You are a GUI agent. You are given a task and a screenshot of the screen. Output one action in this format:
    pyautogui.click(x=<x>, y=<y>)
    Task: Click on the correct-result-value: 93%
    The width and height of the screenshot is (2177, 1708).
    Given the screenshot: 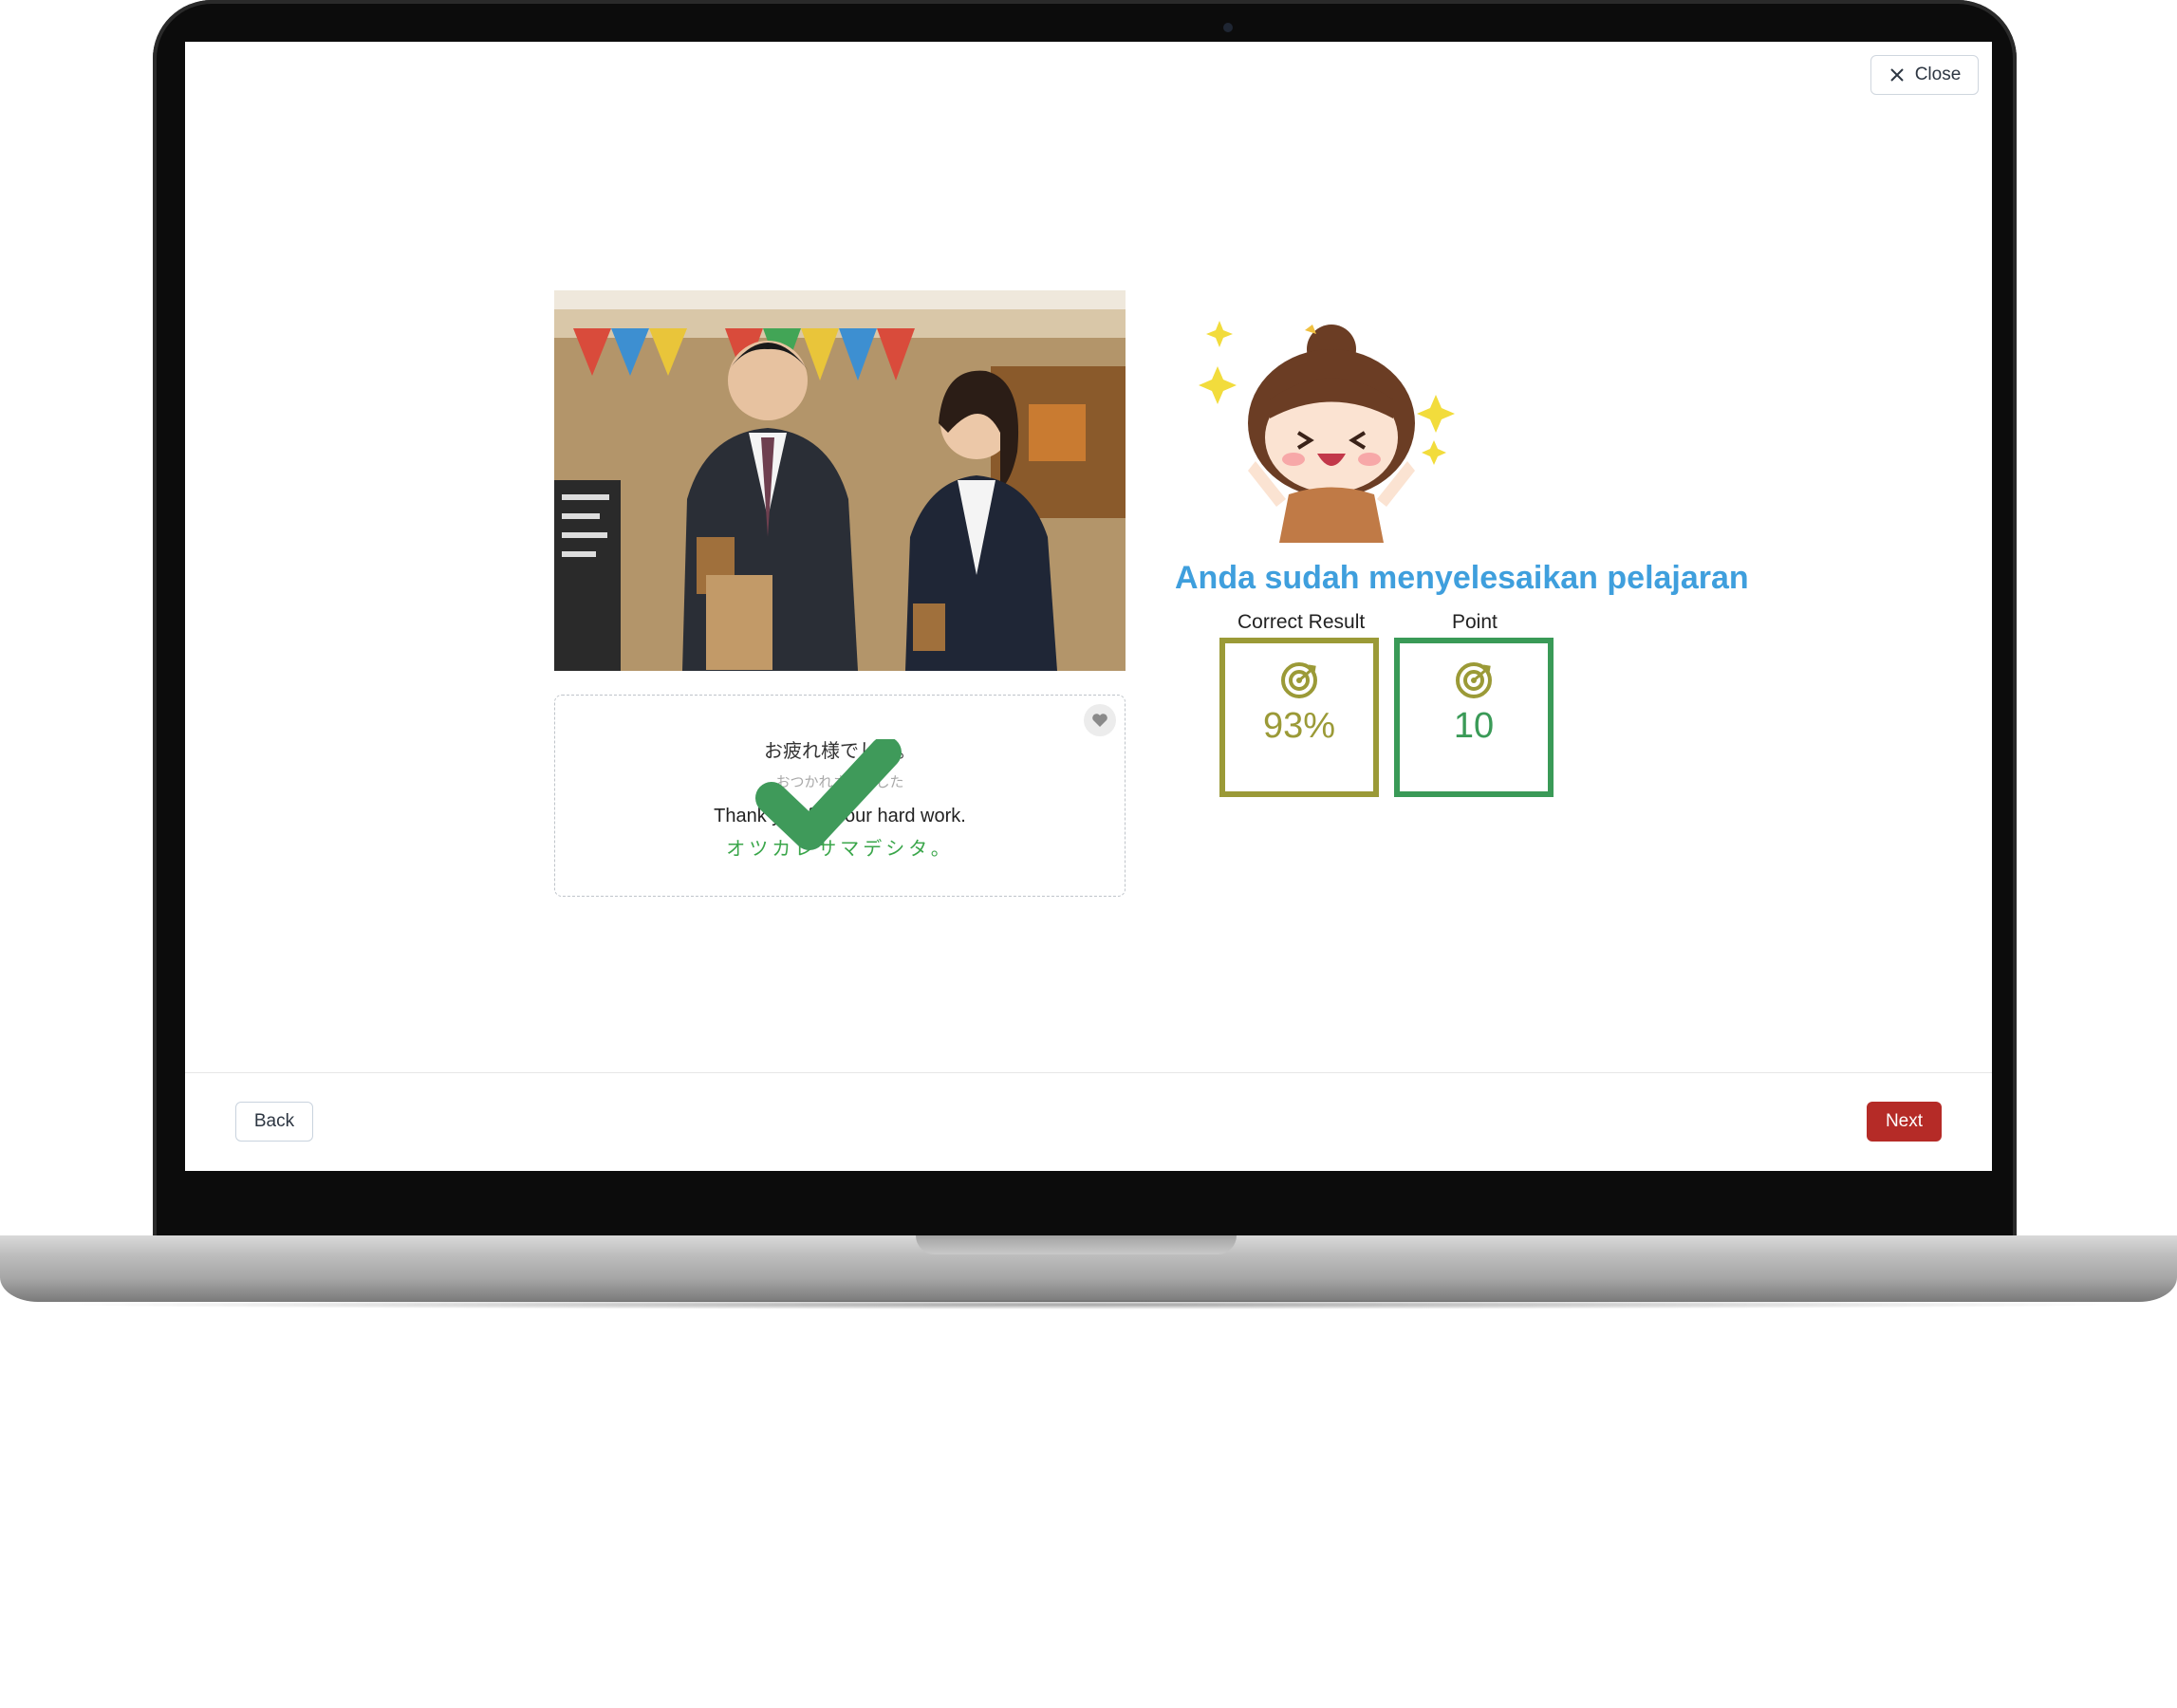 What is the action you would take?
    pyautogui.click(x=1299, y=726)
    